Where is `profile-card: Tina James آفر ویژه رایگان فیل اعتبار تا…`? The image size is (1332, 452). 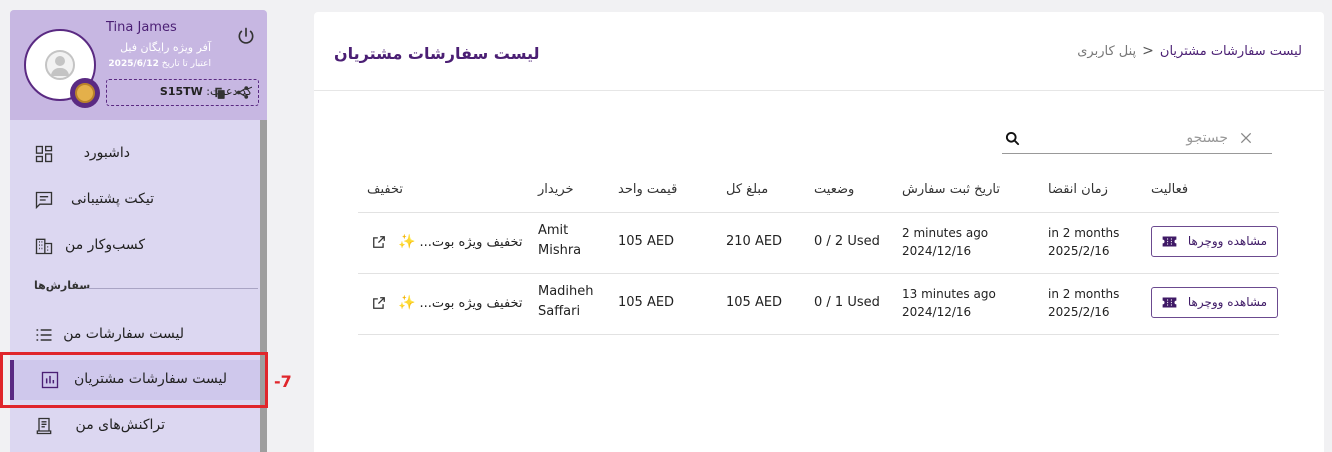 profile-card: Tina James آفر ویژه رایگان فیل اعتبار تا… is located at coordinates (138, 65).